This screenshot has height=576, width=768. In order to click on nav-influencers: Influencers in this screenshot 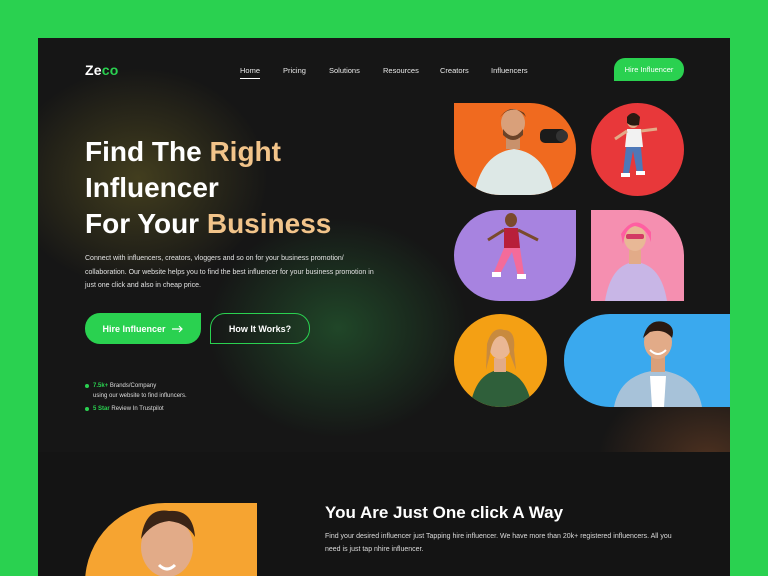, I will do `click(509, 70)`.